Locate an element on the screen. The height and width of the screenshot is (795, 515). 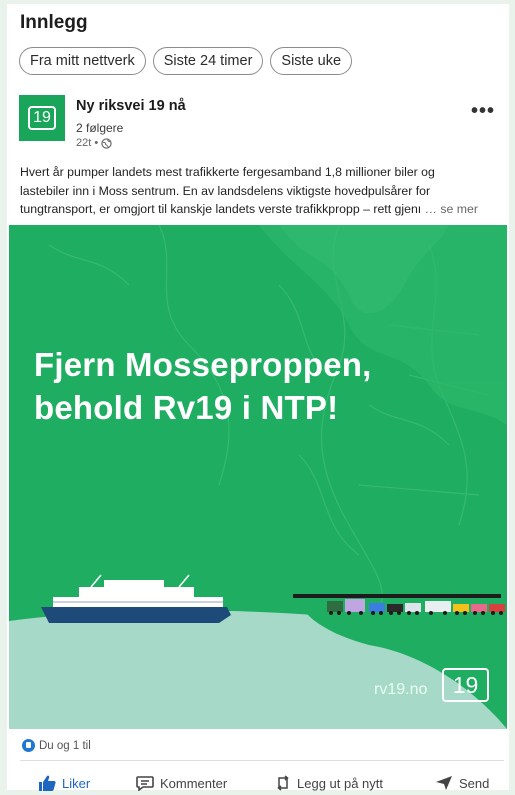
post-meta: 22t • is located at coordinates (94, 143).